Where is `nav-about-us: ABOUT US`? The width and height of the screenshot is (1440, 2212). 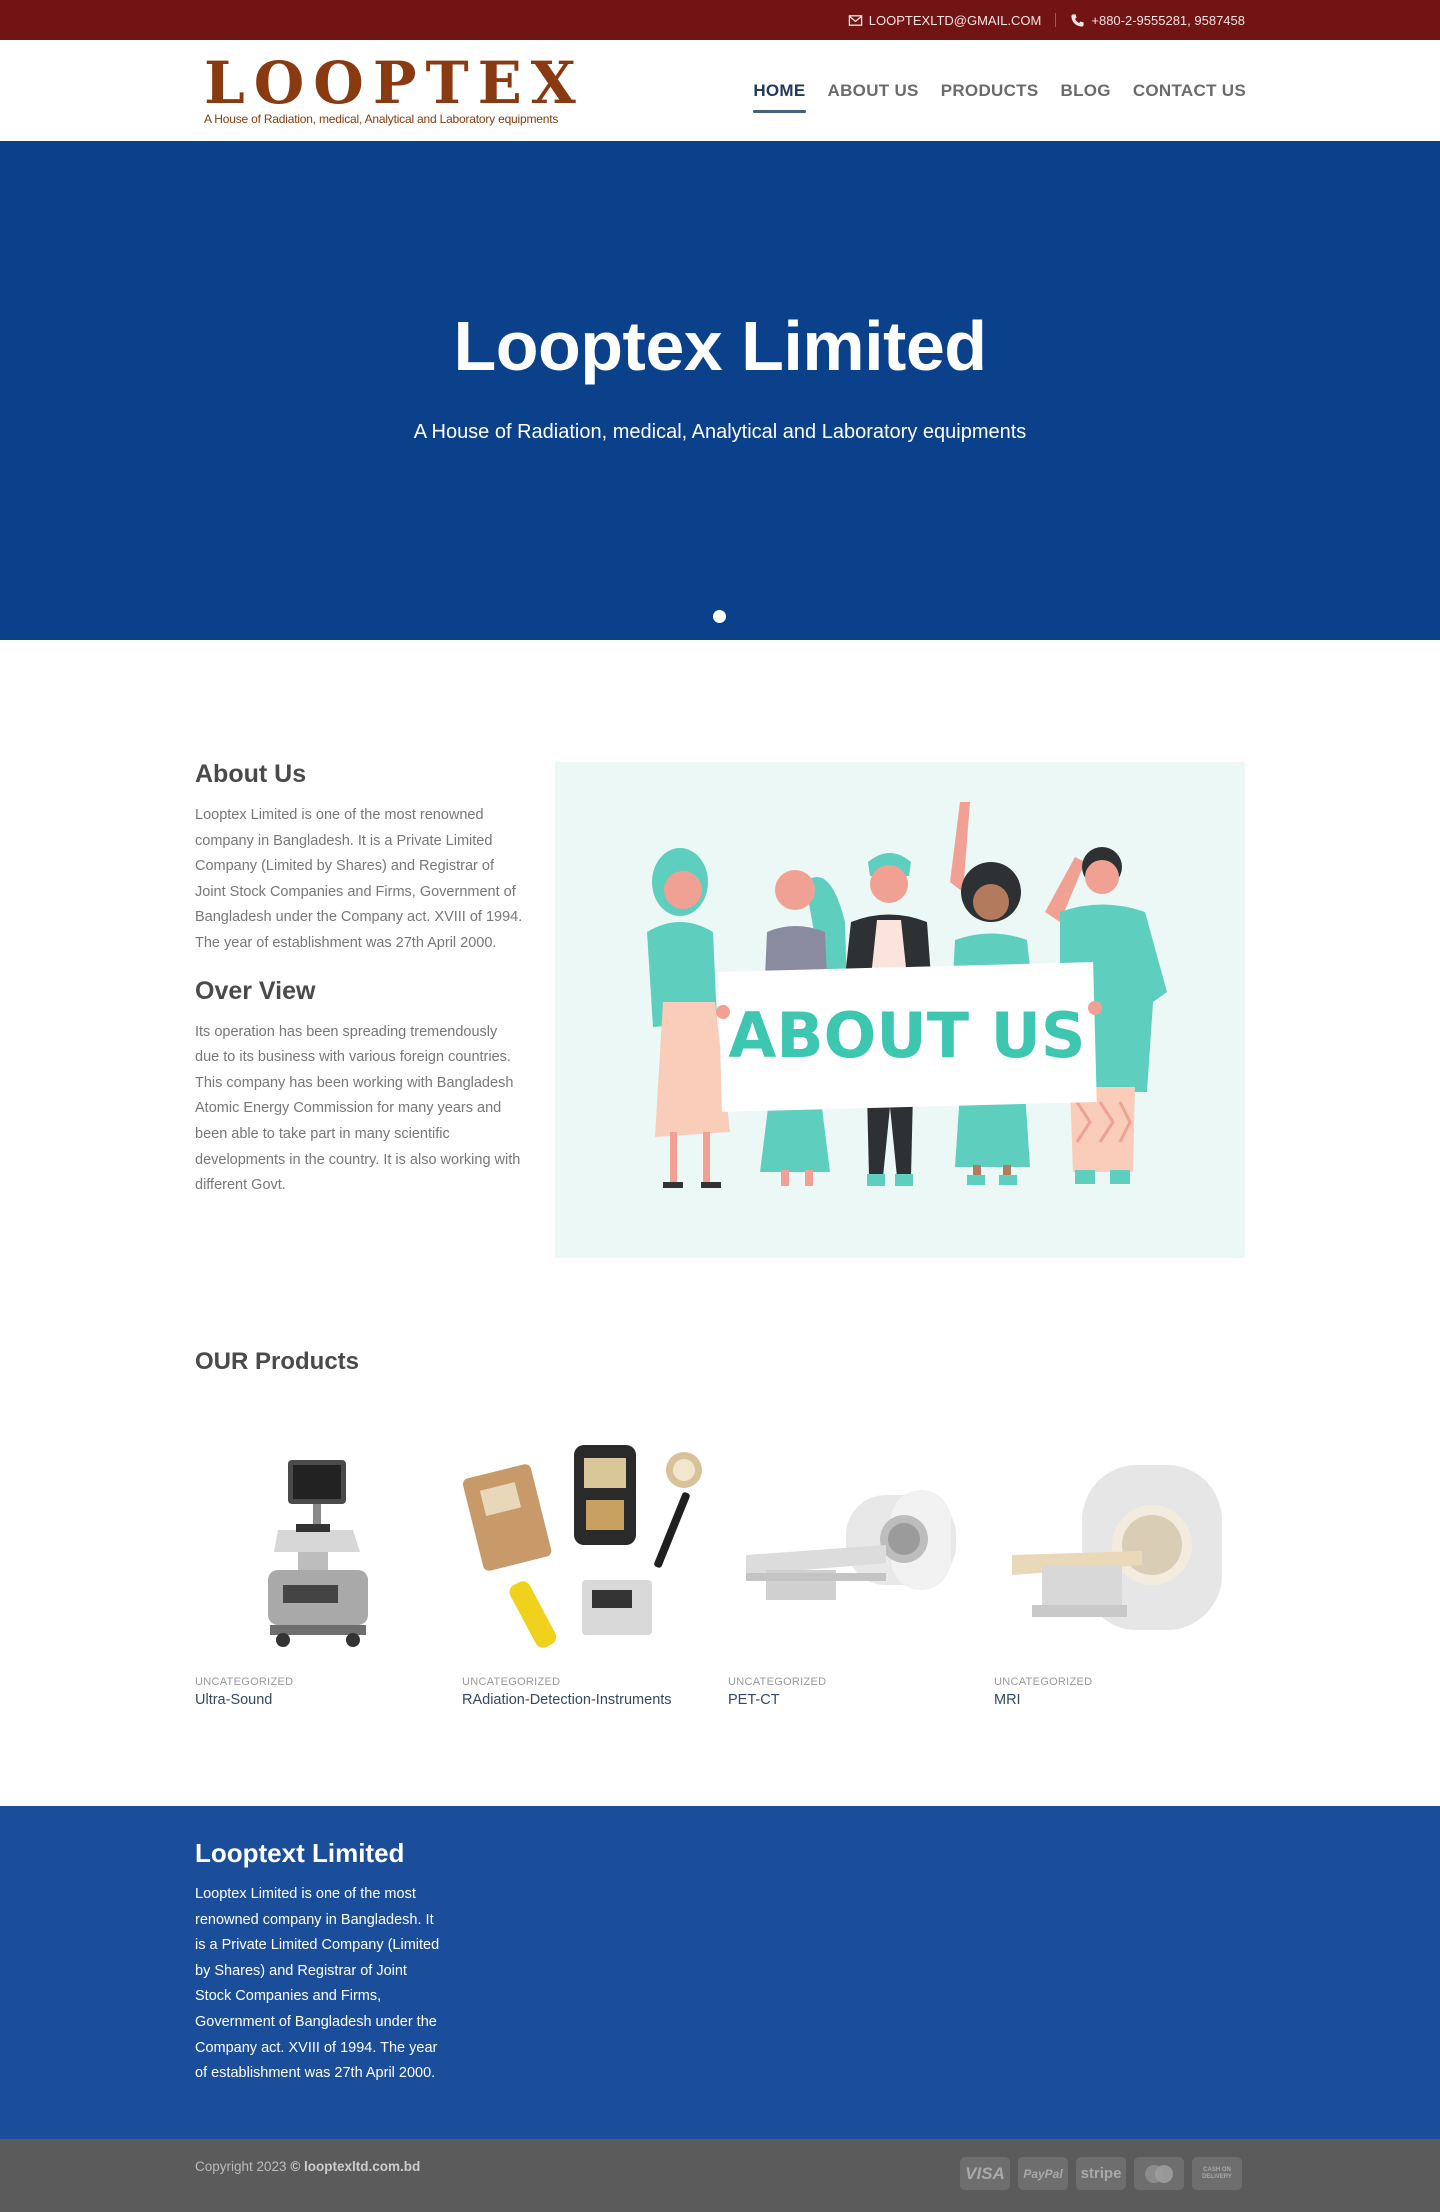 nav-about-us: ABOUT US is located at coordinates (873, 91).